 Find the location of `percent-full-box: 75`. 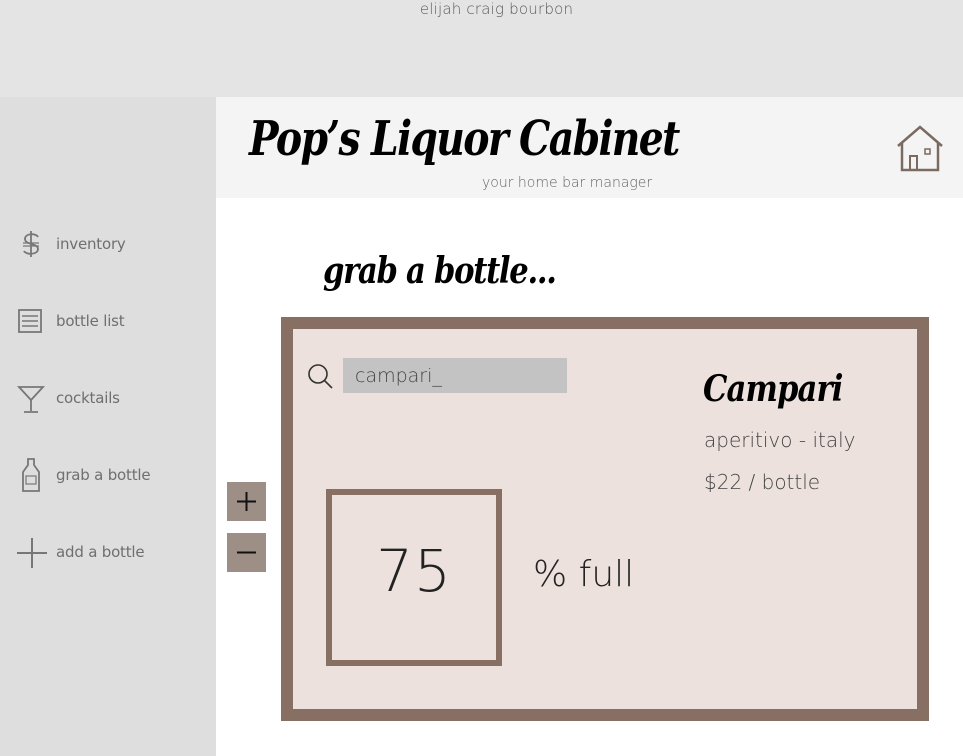

percent-full-box: 75 is located at coordinates (414, 577).